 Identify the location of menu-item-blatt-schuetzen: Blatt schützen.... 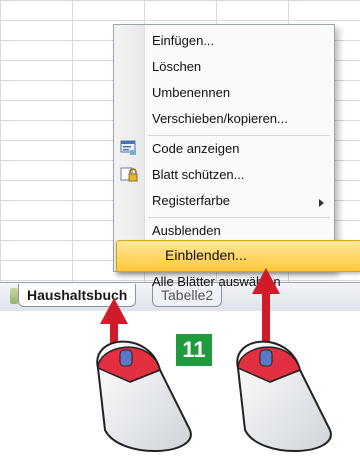
(198, 175).